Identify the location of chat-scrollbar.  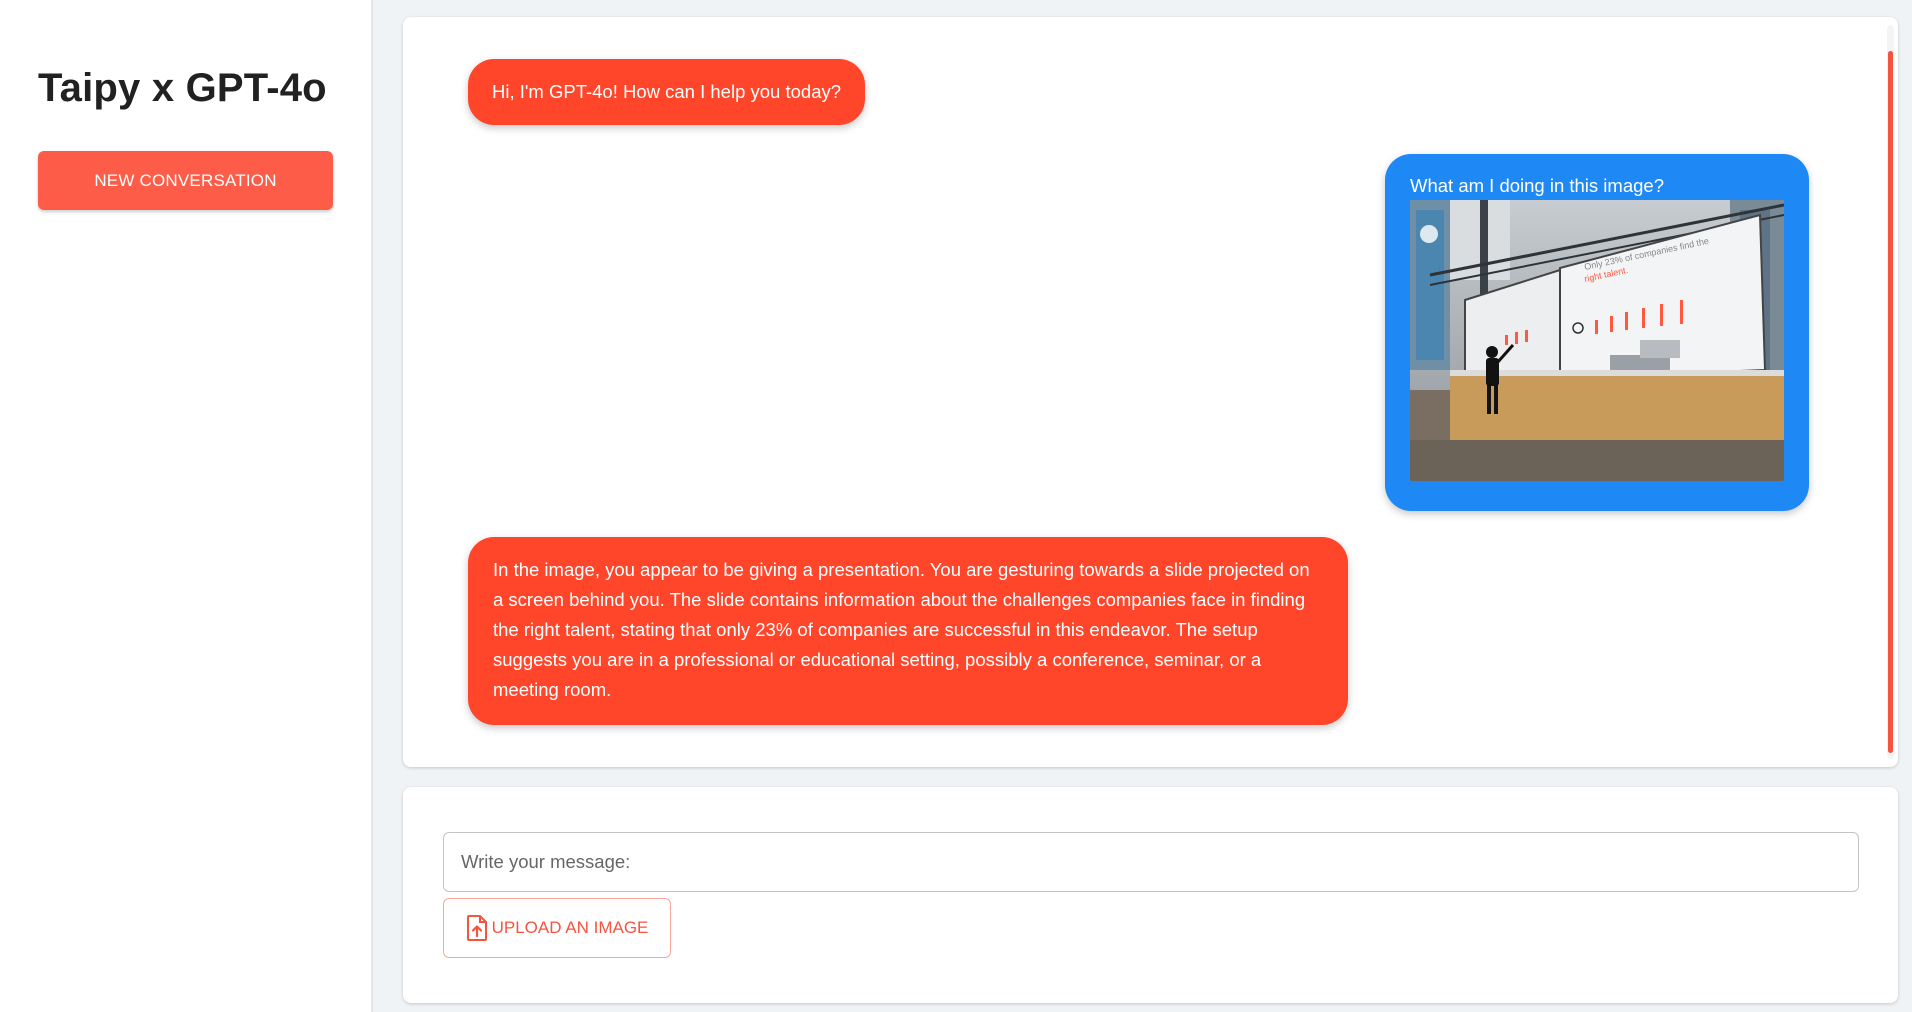
(1890, 392).